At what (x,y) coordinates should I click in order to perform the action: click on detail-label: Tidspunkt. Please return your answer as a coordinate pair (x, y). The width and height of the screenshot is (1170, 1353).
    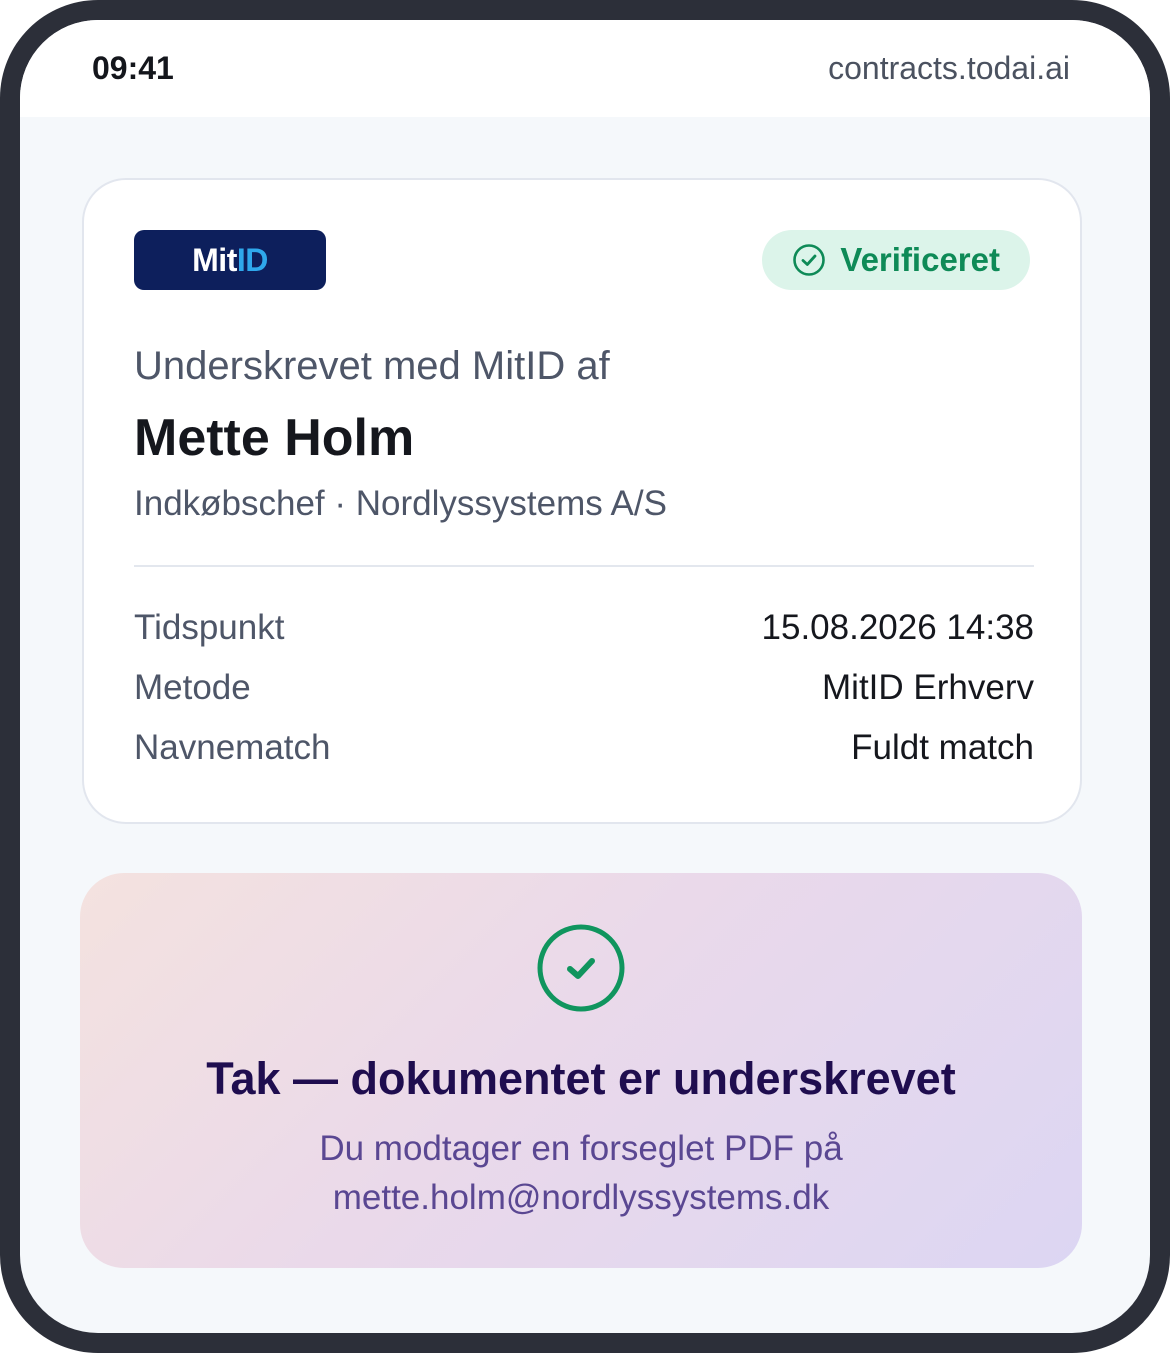
    Looking at the image, I should click on (209, 627).